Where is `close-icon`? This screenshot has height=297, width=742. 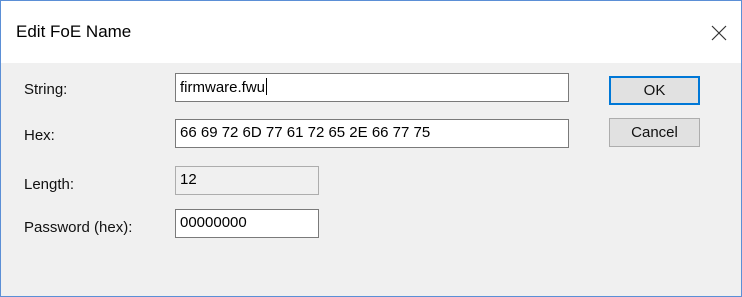 close-icon is located at coordinates (719, 33).